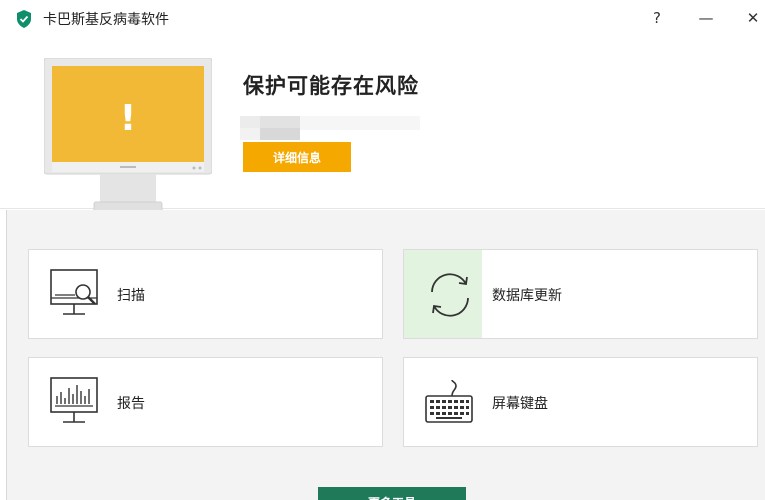 This screenshot has width=765, height=500. I want to click on keyboard-icon, so click(449, 401).